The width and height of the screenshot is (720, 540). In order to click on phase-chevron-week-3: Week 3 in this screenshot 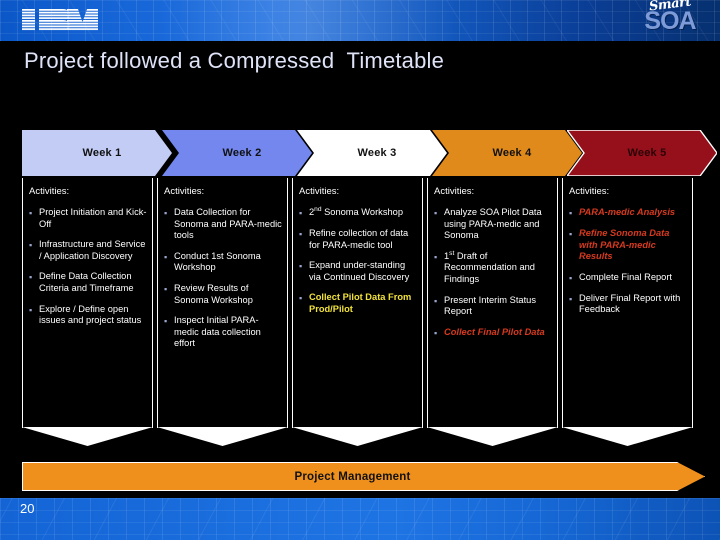, I will do `click(372, 153)`.